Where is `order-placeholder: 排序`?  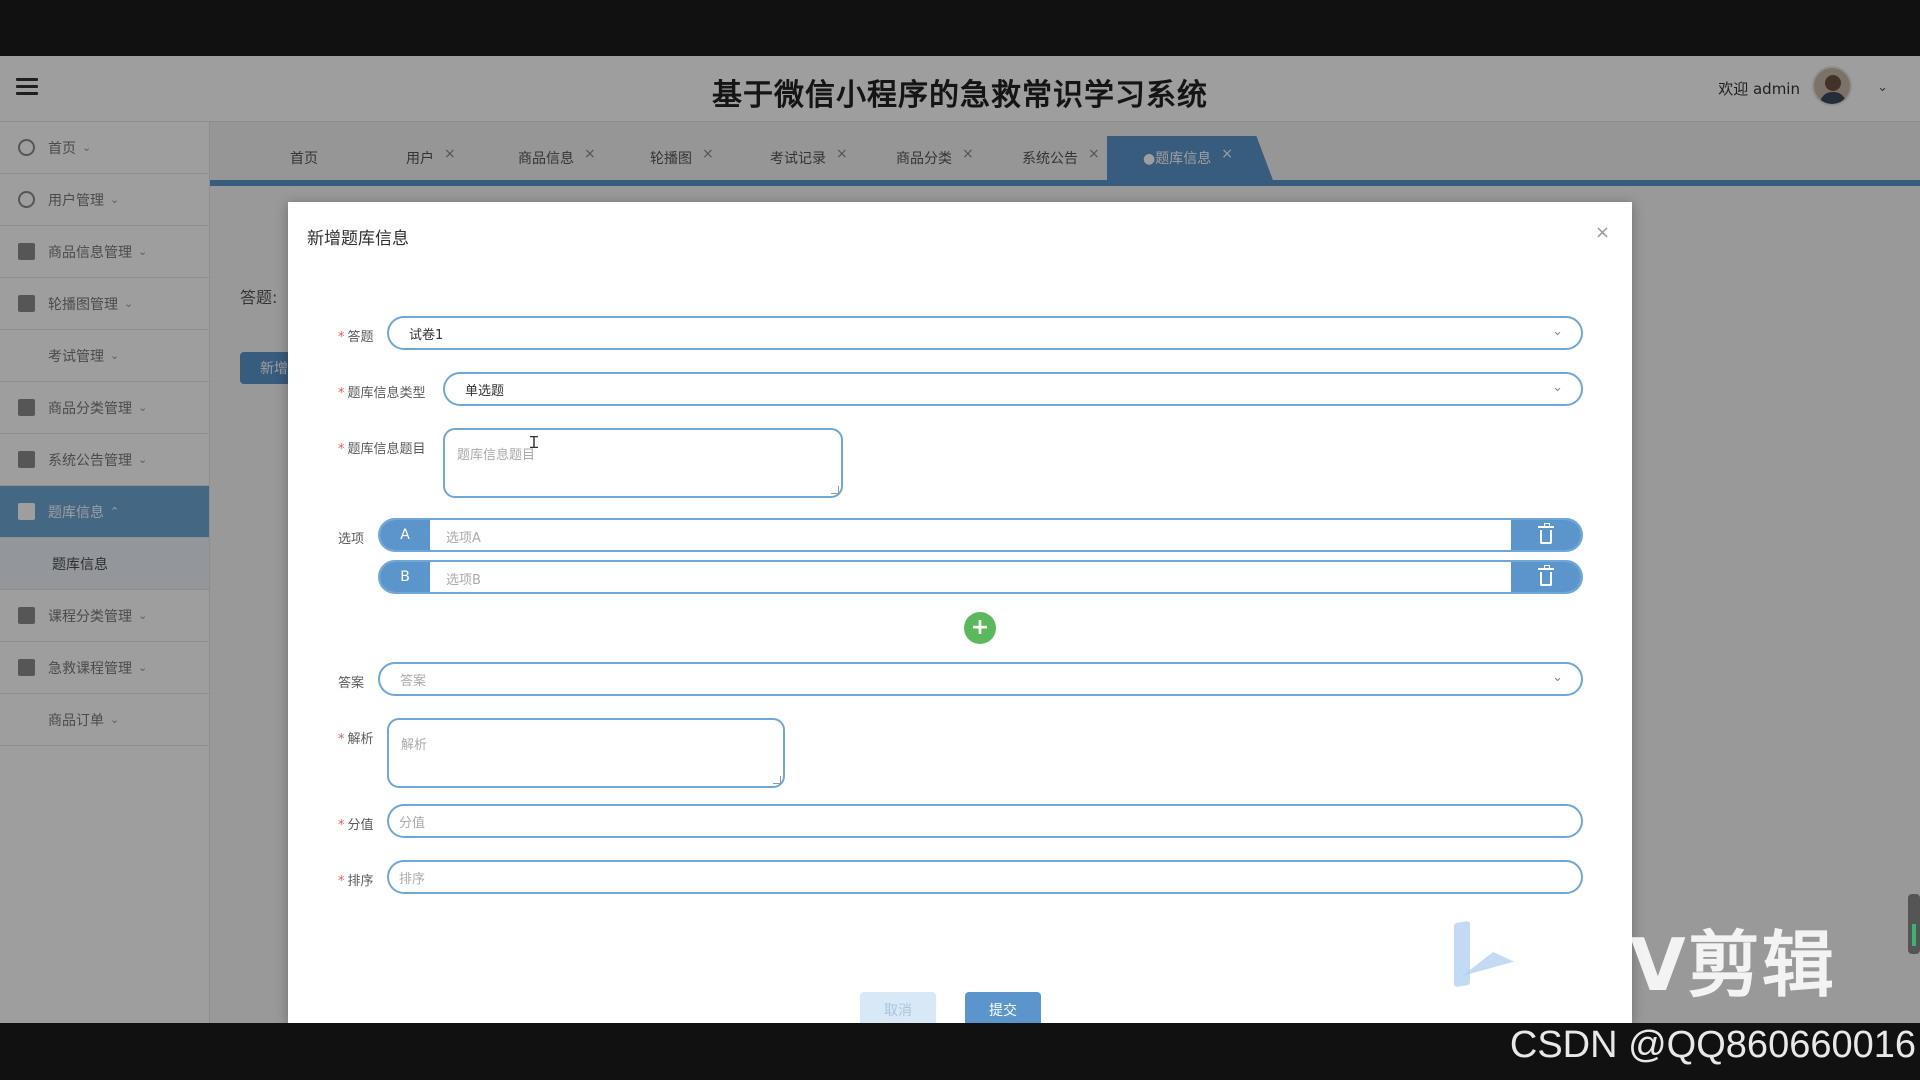 order-placeholder: 排序 is located at coordinates (412, 879).